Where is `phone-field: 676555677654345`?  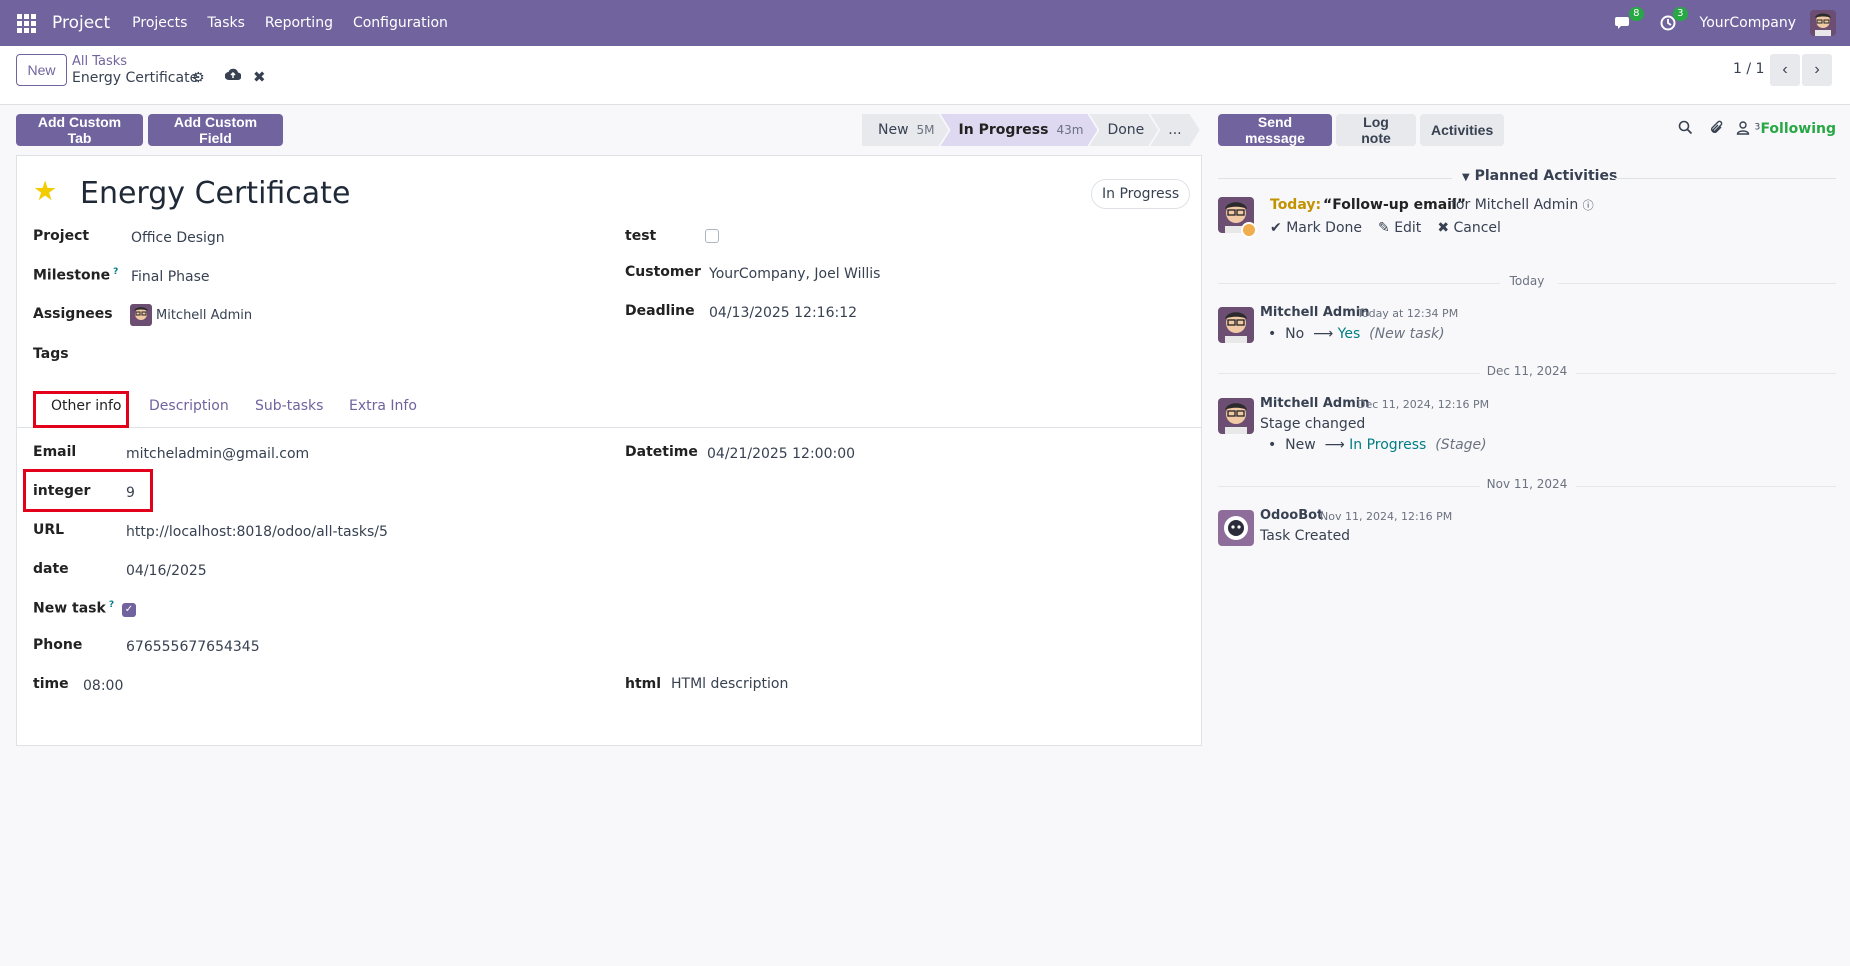
phone-field: 676555677654345 is located at coordinates (193, 647).